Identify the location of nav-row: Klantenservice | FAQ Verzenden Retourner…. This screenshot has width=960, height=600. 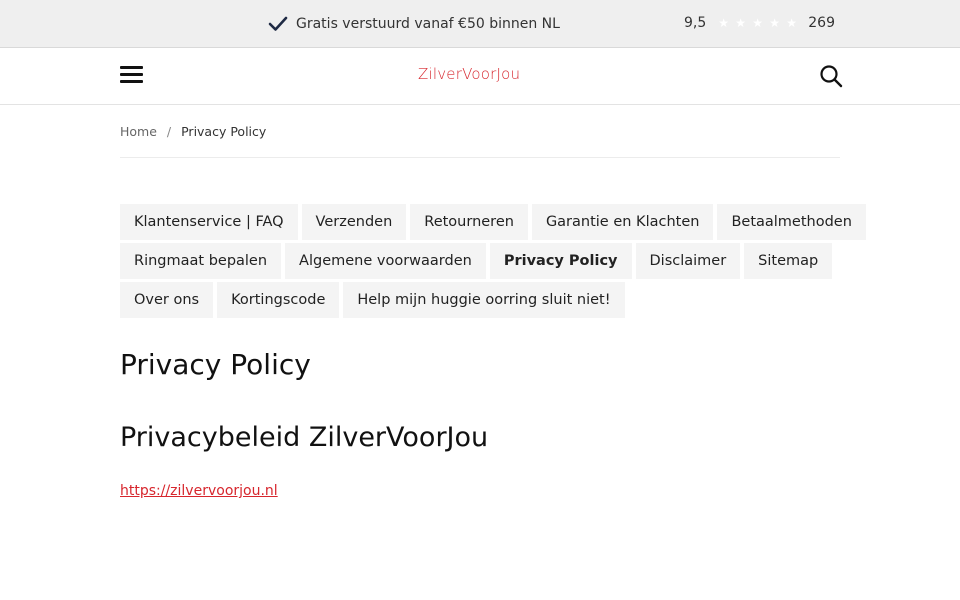
(493, 222).